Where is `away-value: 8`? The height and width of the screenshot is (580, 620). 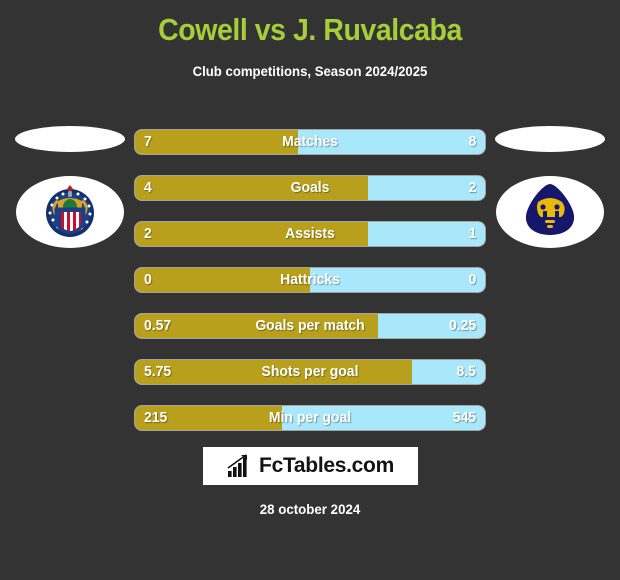
away-value: 8 is located at coordinates (472, 141).